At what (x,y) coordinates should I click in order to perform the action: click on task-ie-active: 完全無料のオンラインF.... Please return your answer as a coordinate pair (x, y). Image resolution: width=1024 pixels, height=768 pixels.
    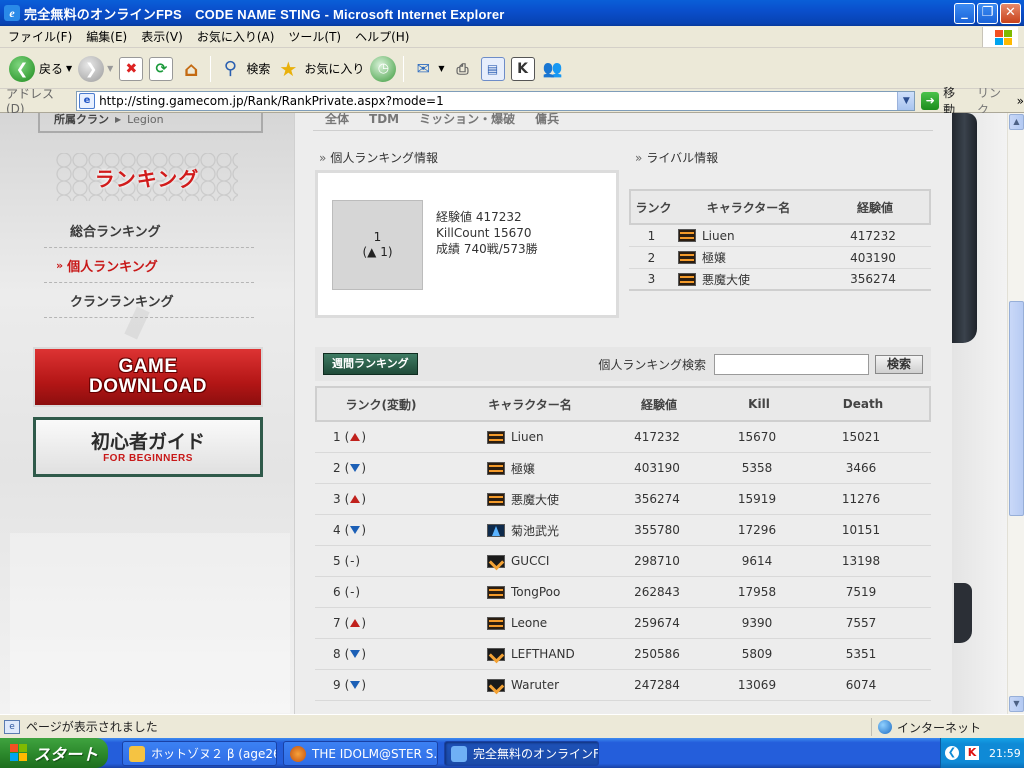
    Looking at the image, I should click on (521, 753).